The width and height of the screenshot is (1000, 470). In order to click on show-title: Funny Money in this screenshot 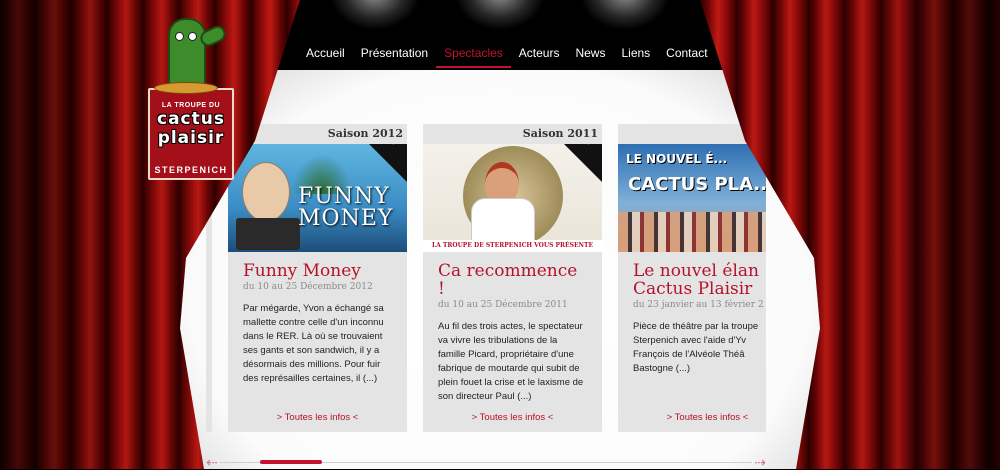, I will do `click(317, 271)`.